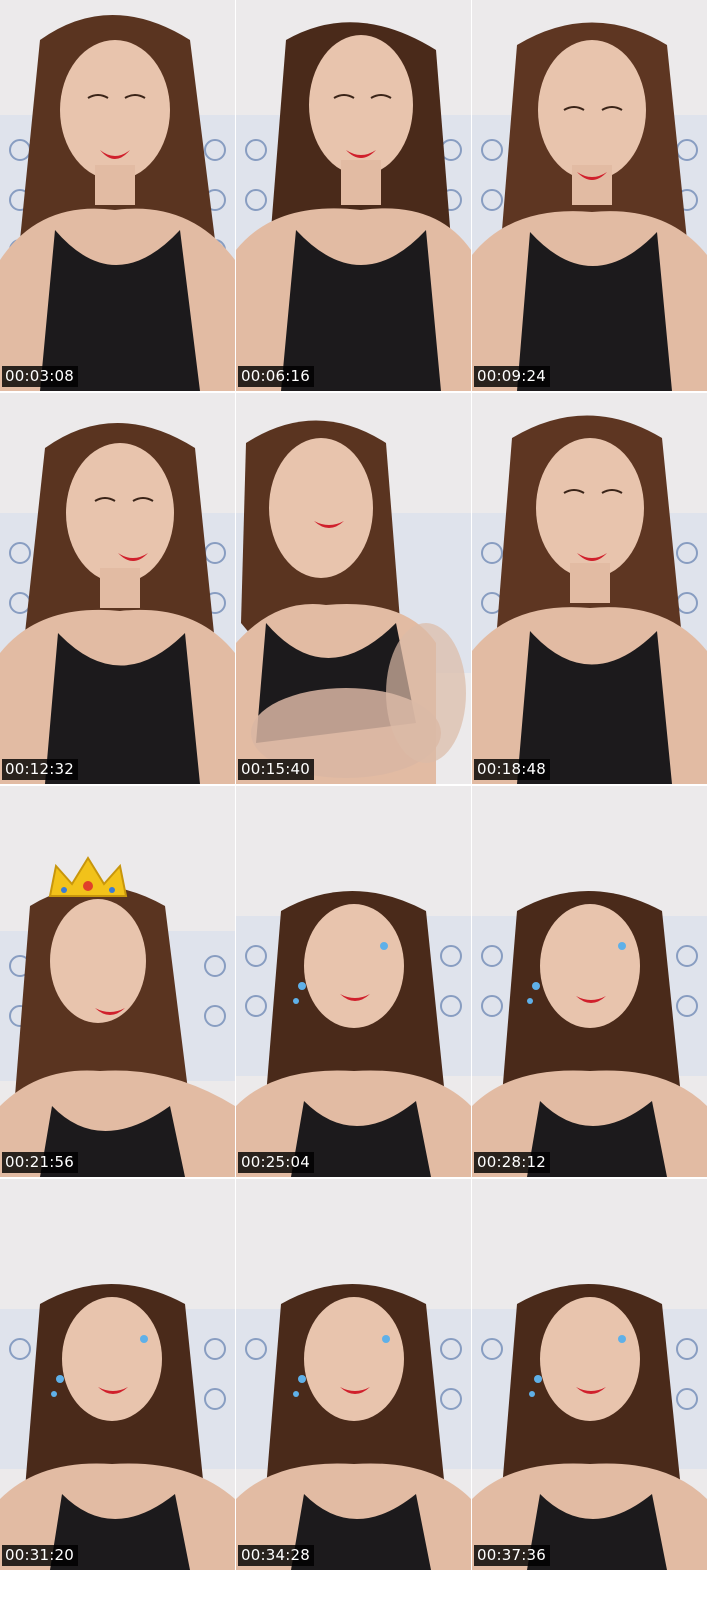  Describe the element at coordinates (276, 769) in the screenshot. I see `timestamp-label: 00:15:40` at that location.